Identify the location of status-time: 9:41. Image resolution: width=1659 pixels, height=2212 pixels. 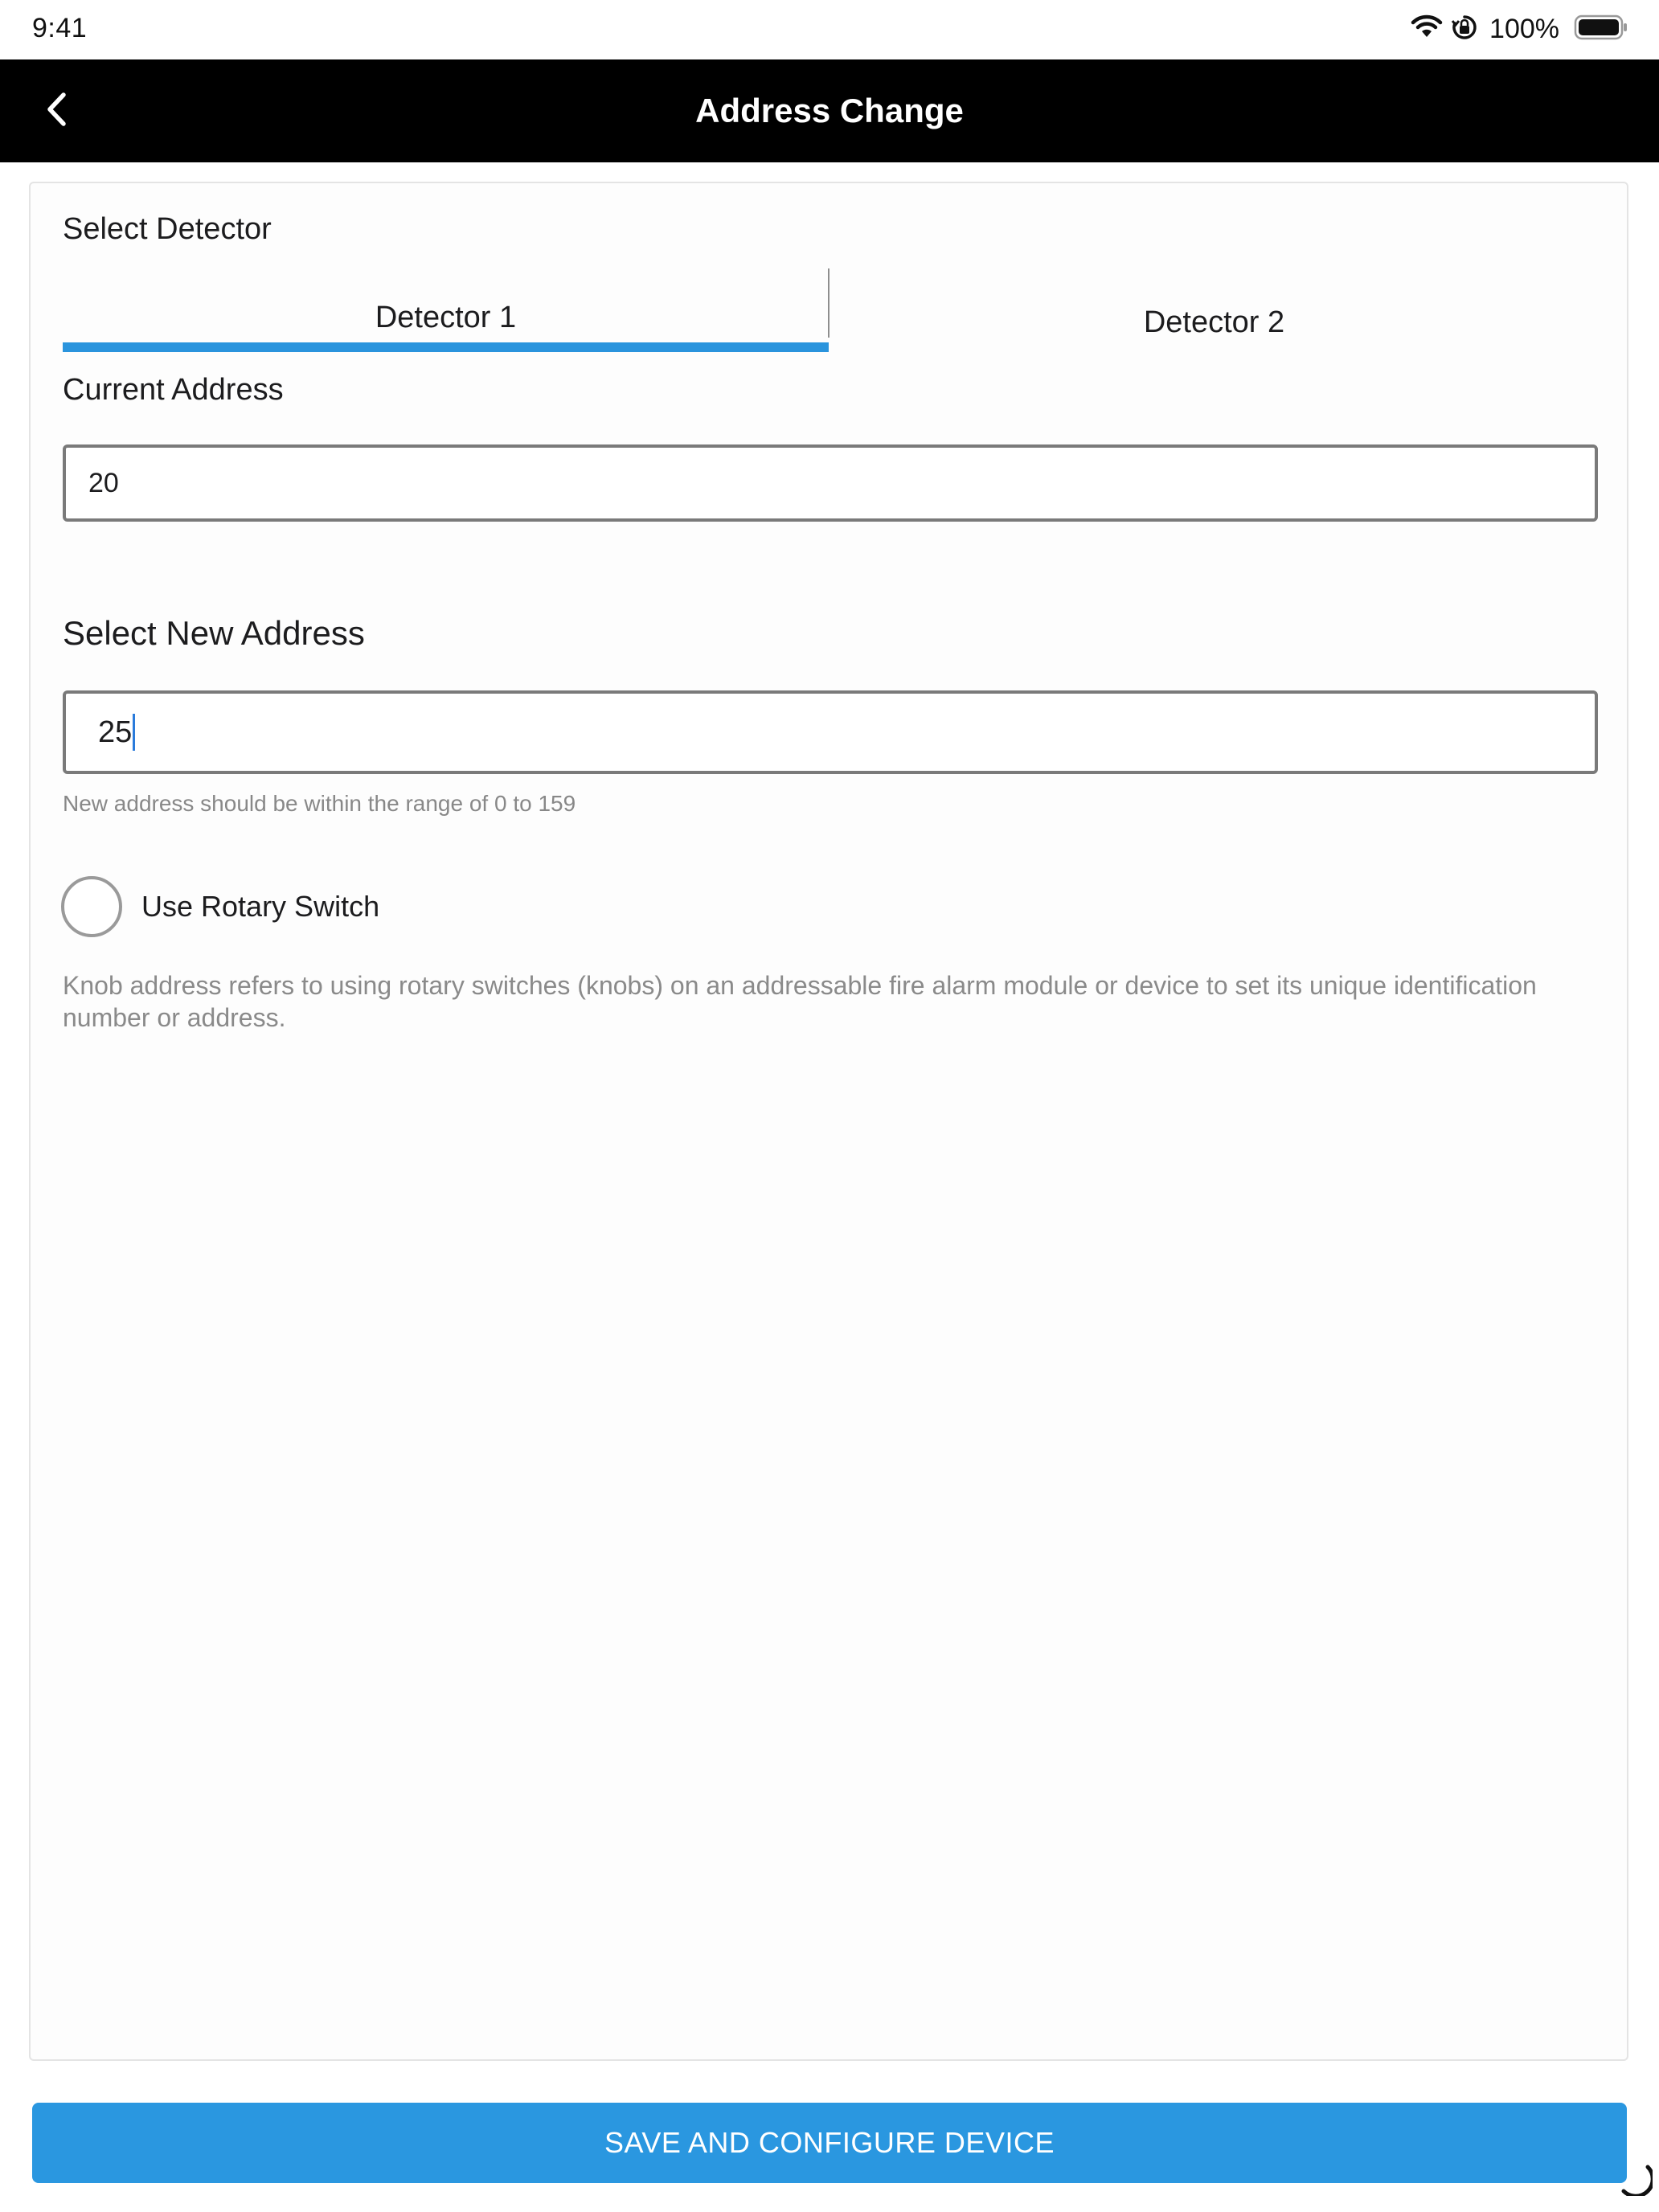
(60, 28).